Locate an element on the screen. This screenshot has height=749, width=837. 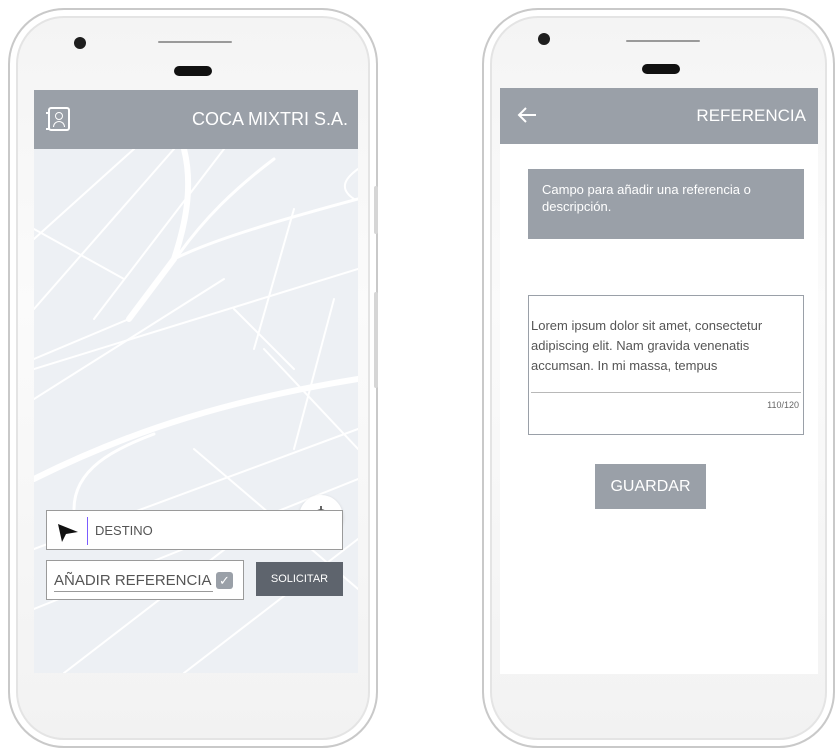
destination-placeholder: DESTINO is located at coordinates (124, 530).